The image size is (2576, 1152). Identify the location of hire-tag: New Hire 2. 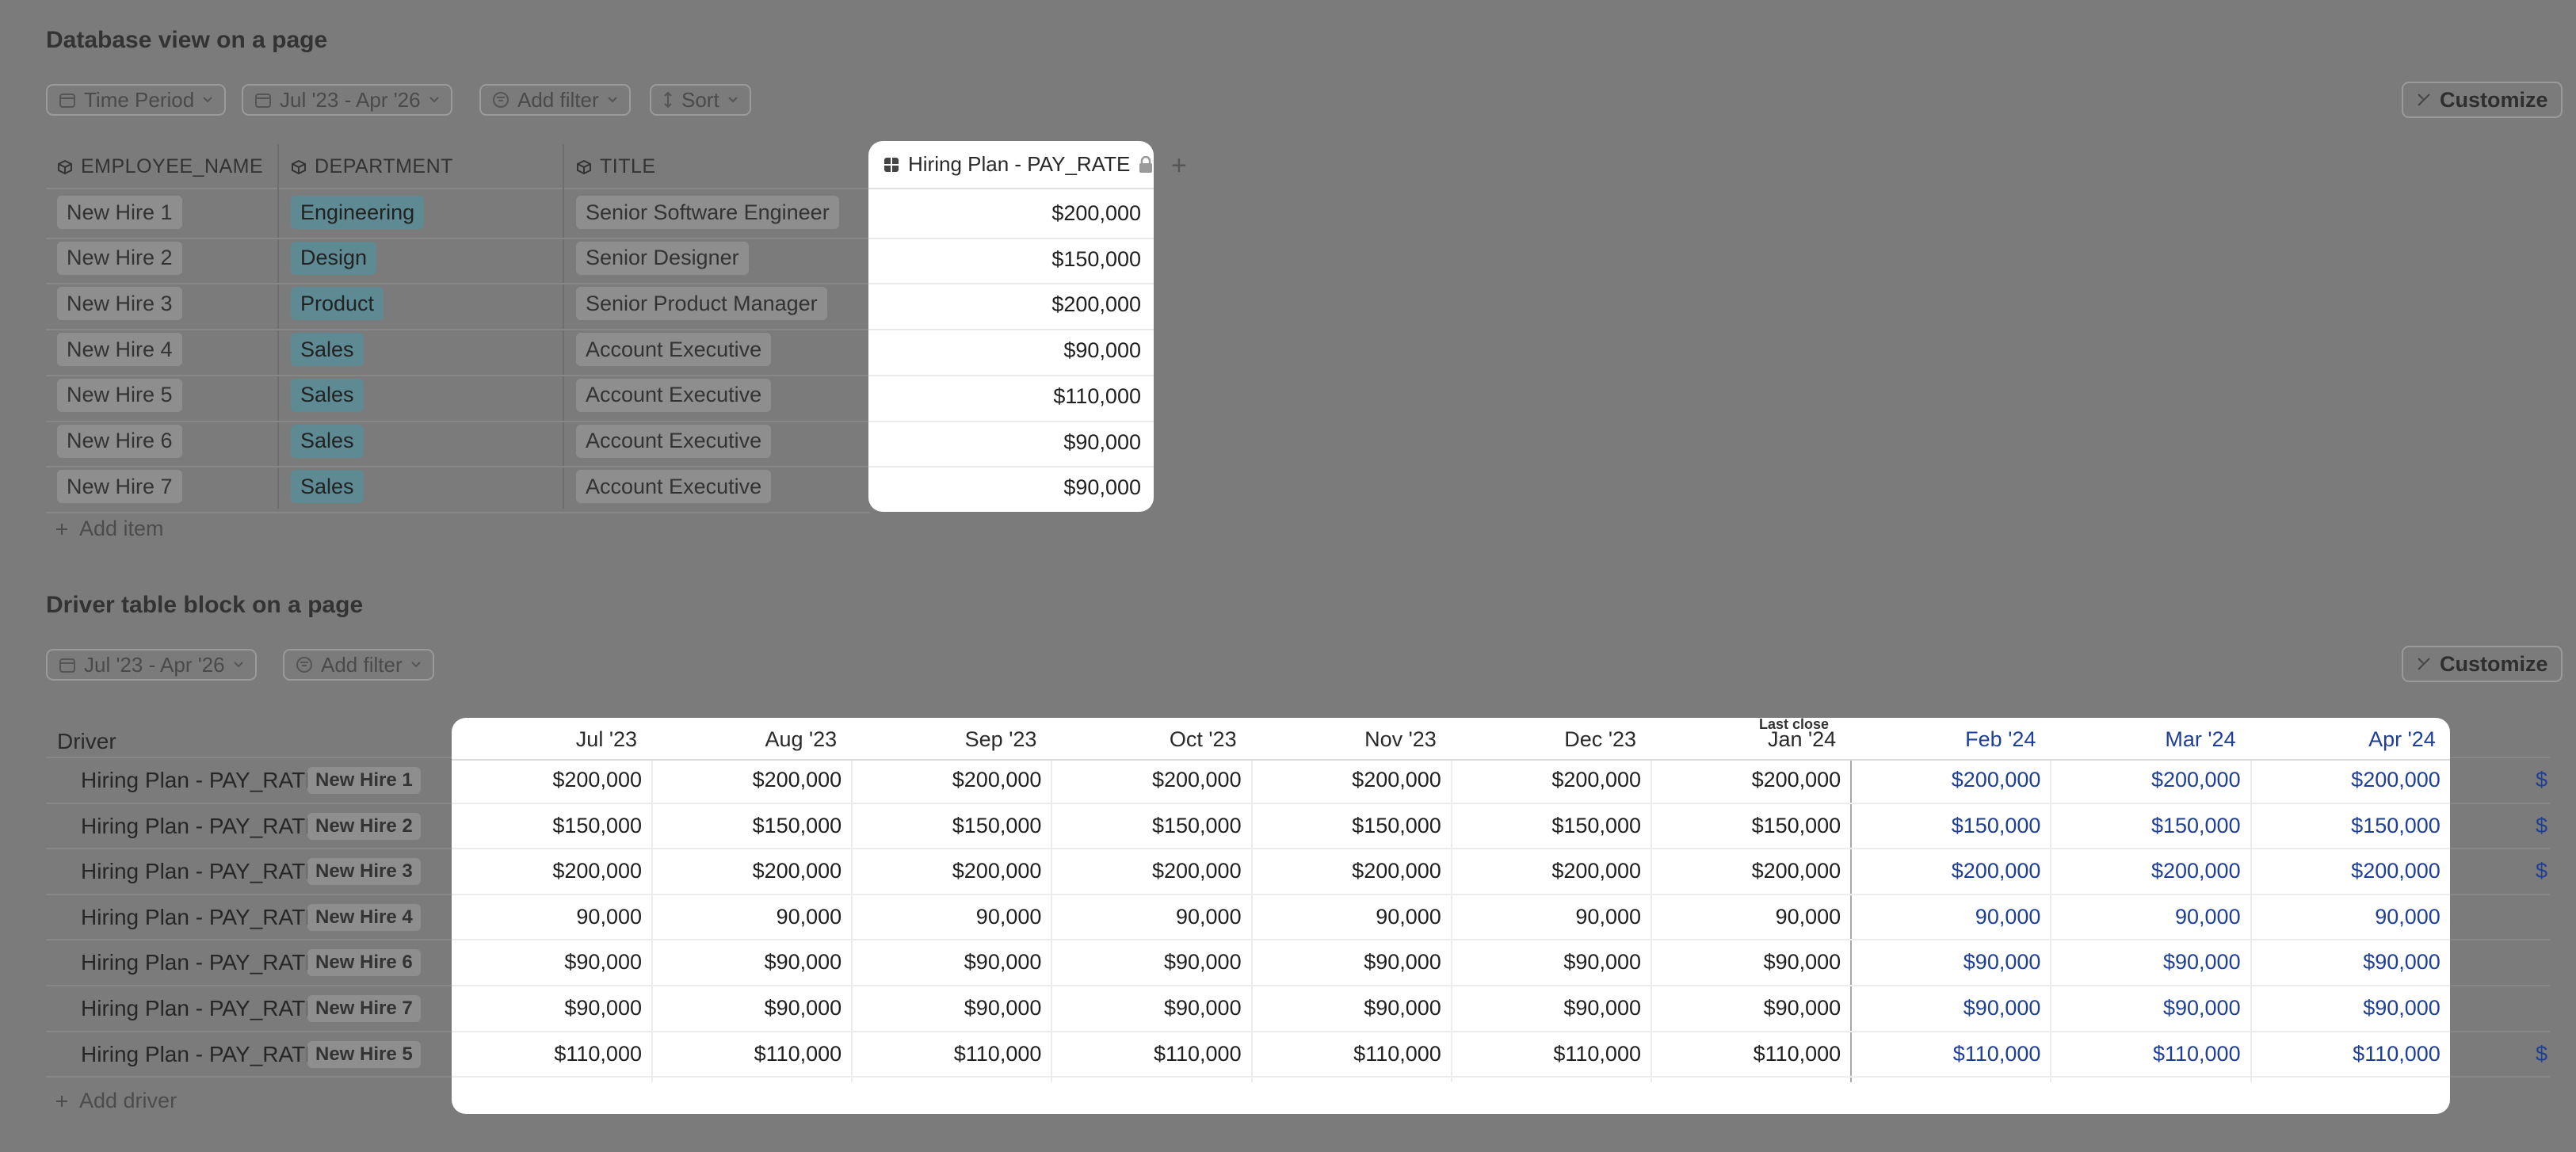
(364, 826).